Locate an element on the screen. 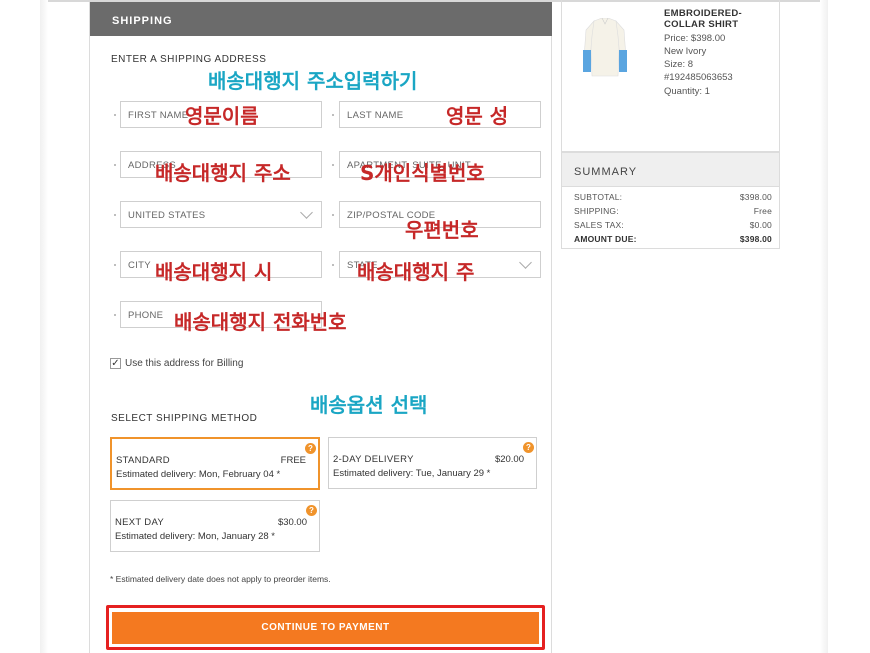  method-name: STANDARD is located at coordinates (143, 460).